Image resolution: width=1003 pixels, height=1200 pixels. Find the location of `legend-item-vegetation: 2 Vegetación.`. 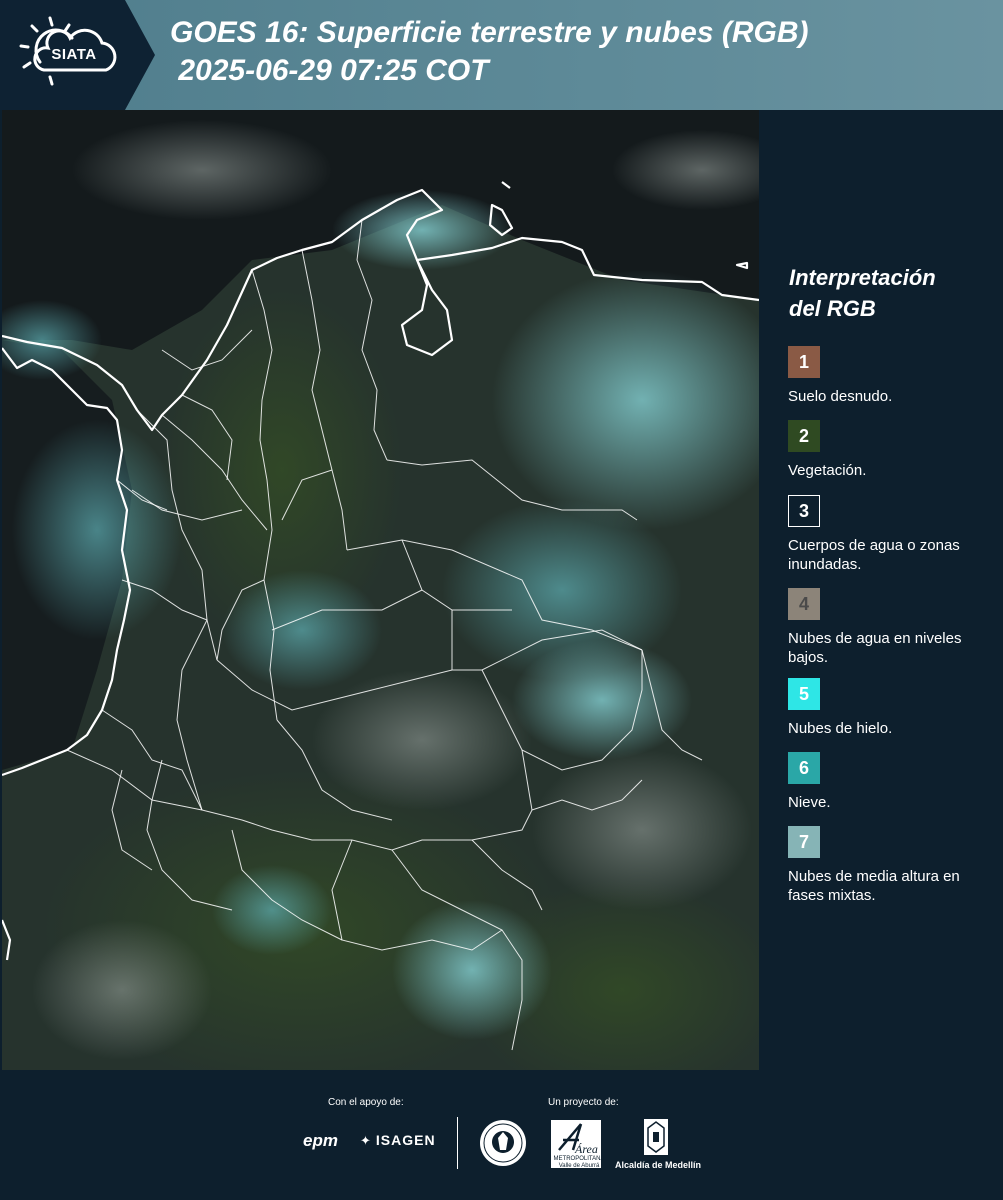

legend-item-vegetation: 2 Vegetación. is located at coordinates (890, 450).